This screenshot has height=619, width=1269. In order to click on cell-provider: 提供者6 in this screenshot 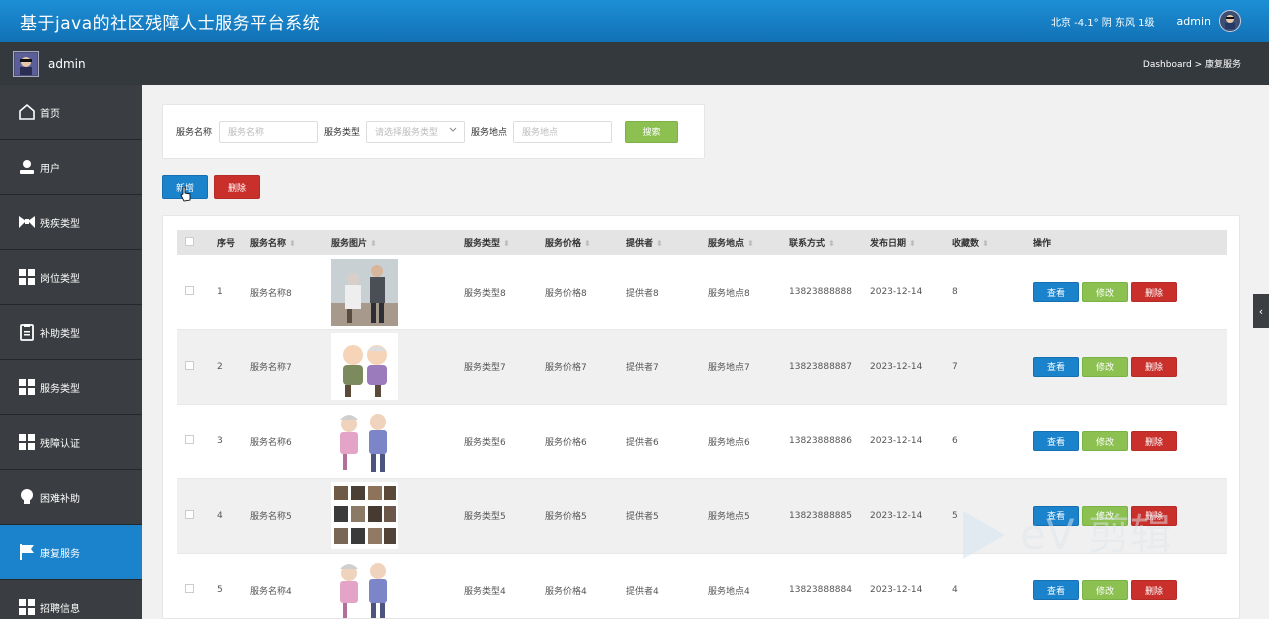, I will do `click(642, 442)`.